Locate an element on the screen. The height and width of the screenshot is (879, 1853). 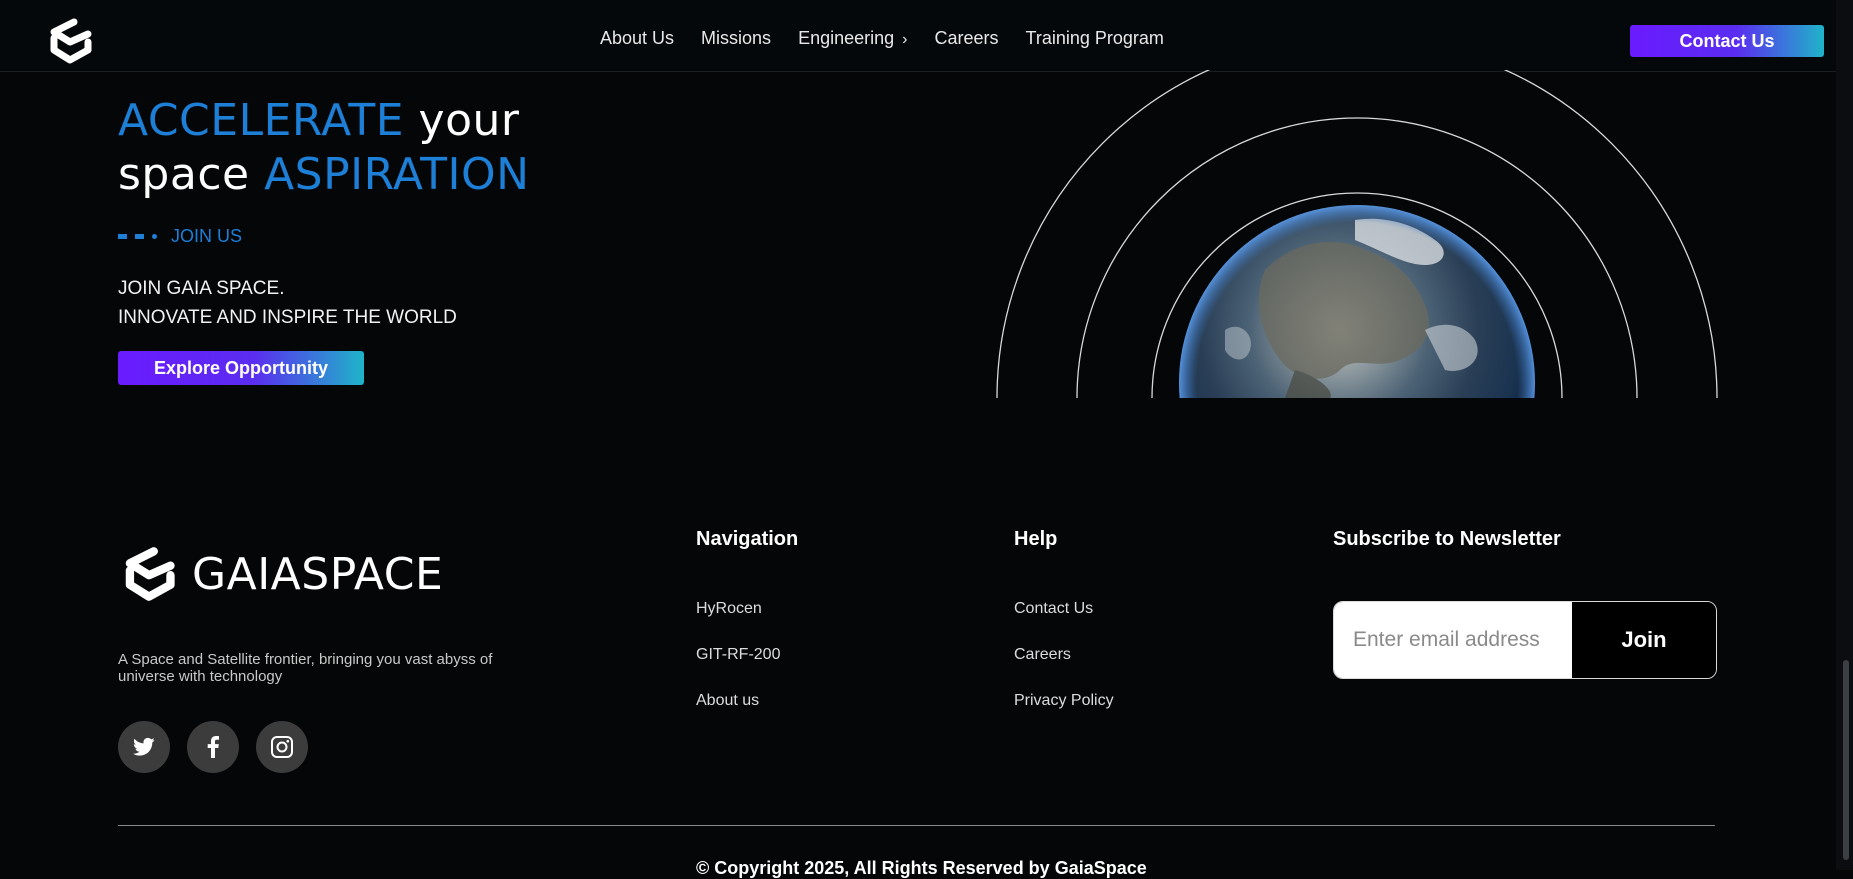
brand-name: GAIASPACE is located at coordinates (318, 574).